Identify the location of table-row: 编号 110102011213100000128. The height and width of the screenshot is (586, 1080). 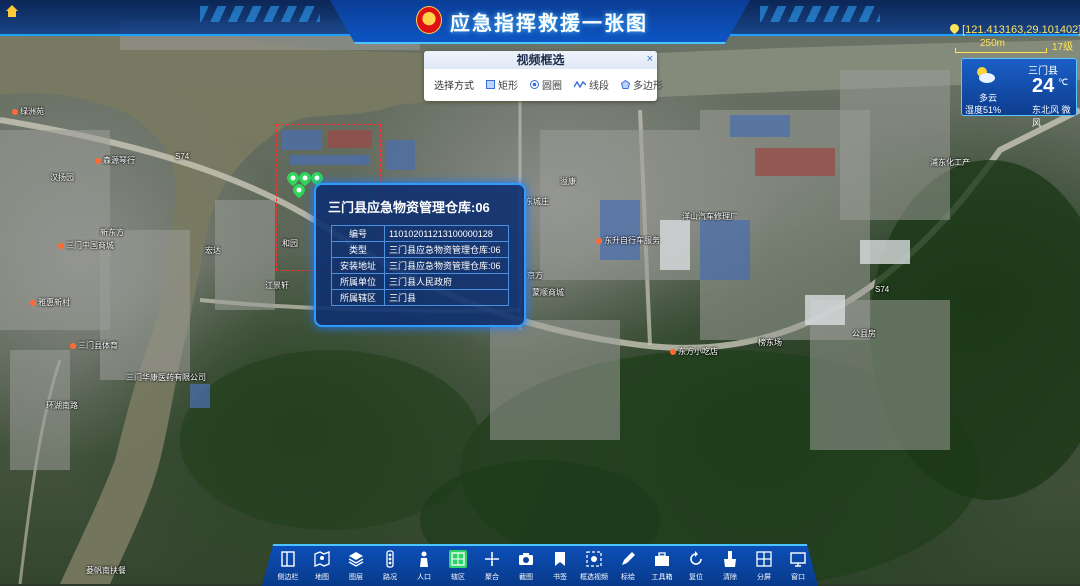
(420, 233).